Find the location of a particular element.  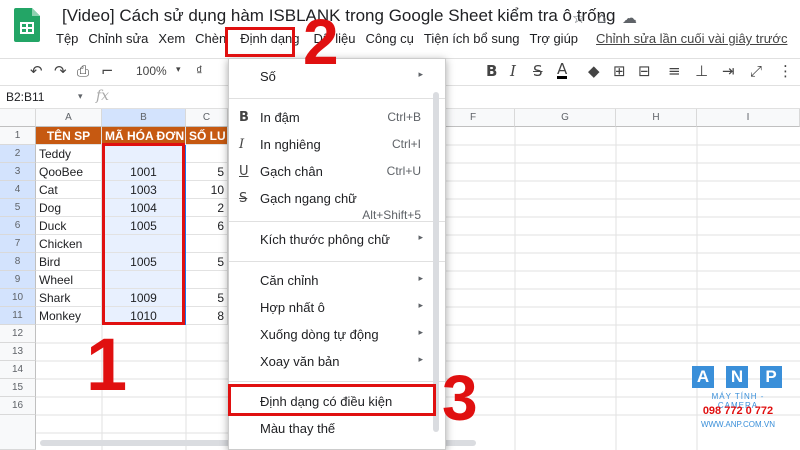

paint-format-icon: ⌐ is located at coordinates (107, 71).